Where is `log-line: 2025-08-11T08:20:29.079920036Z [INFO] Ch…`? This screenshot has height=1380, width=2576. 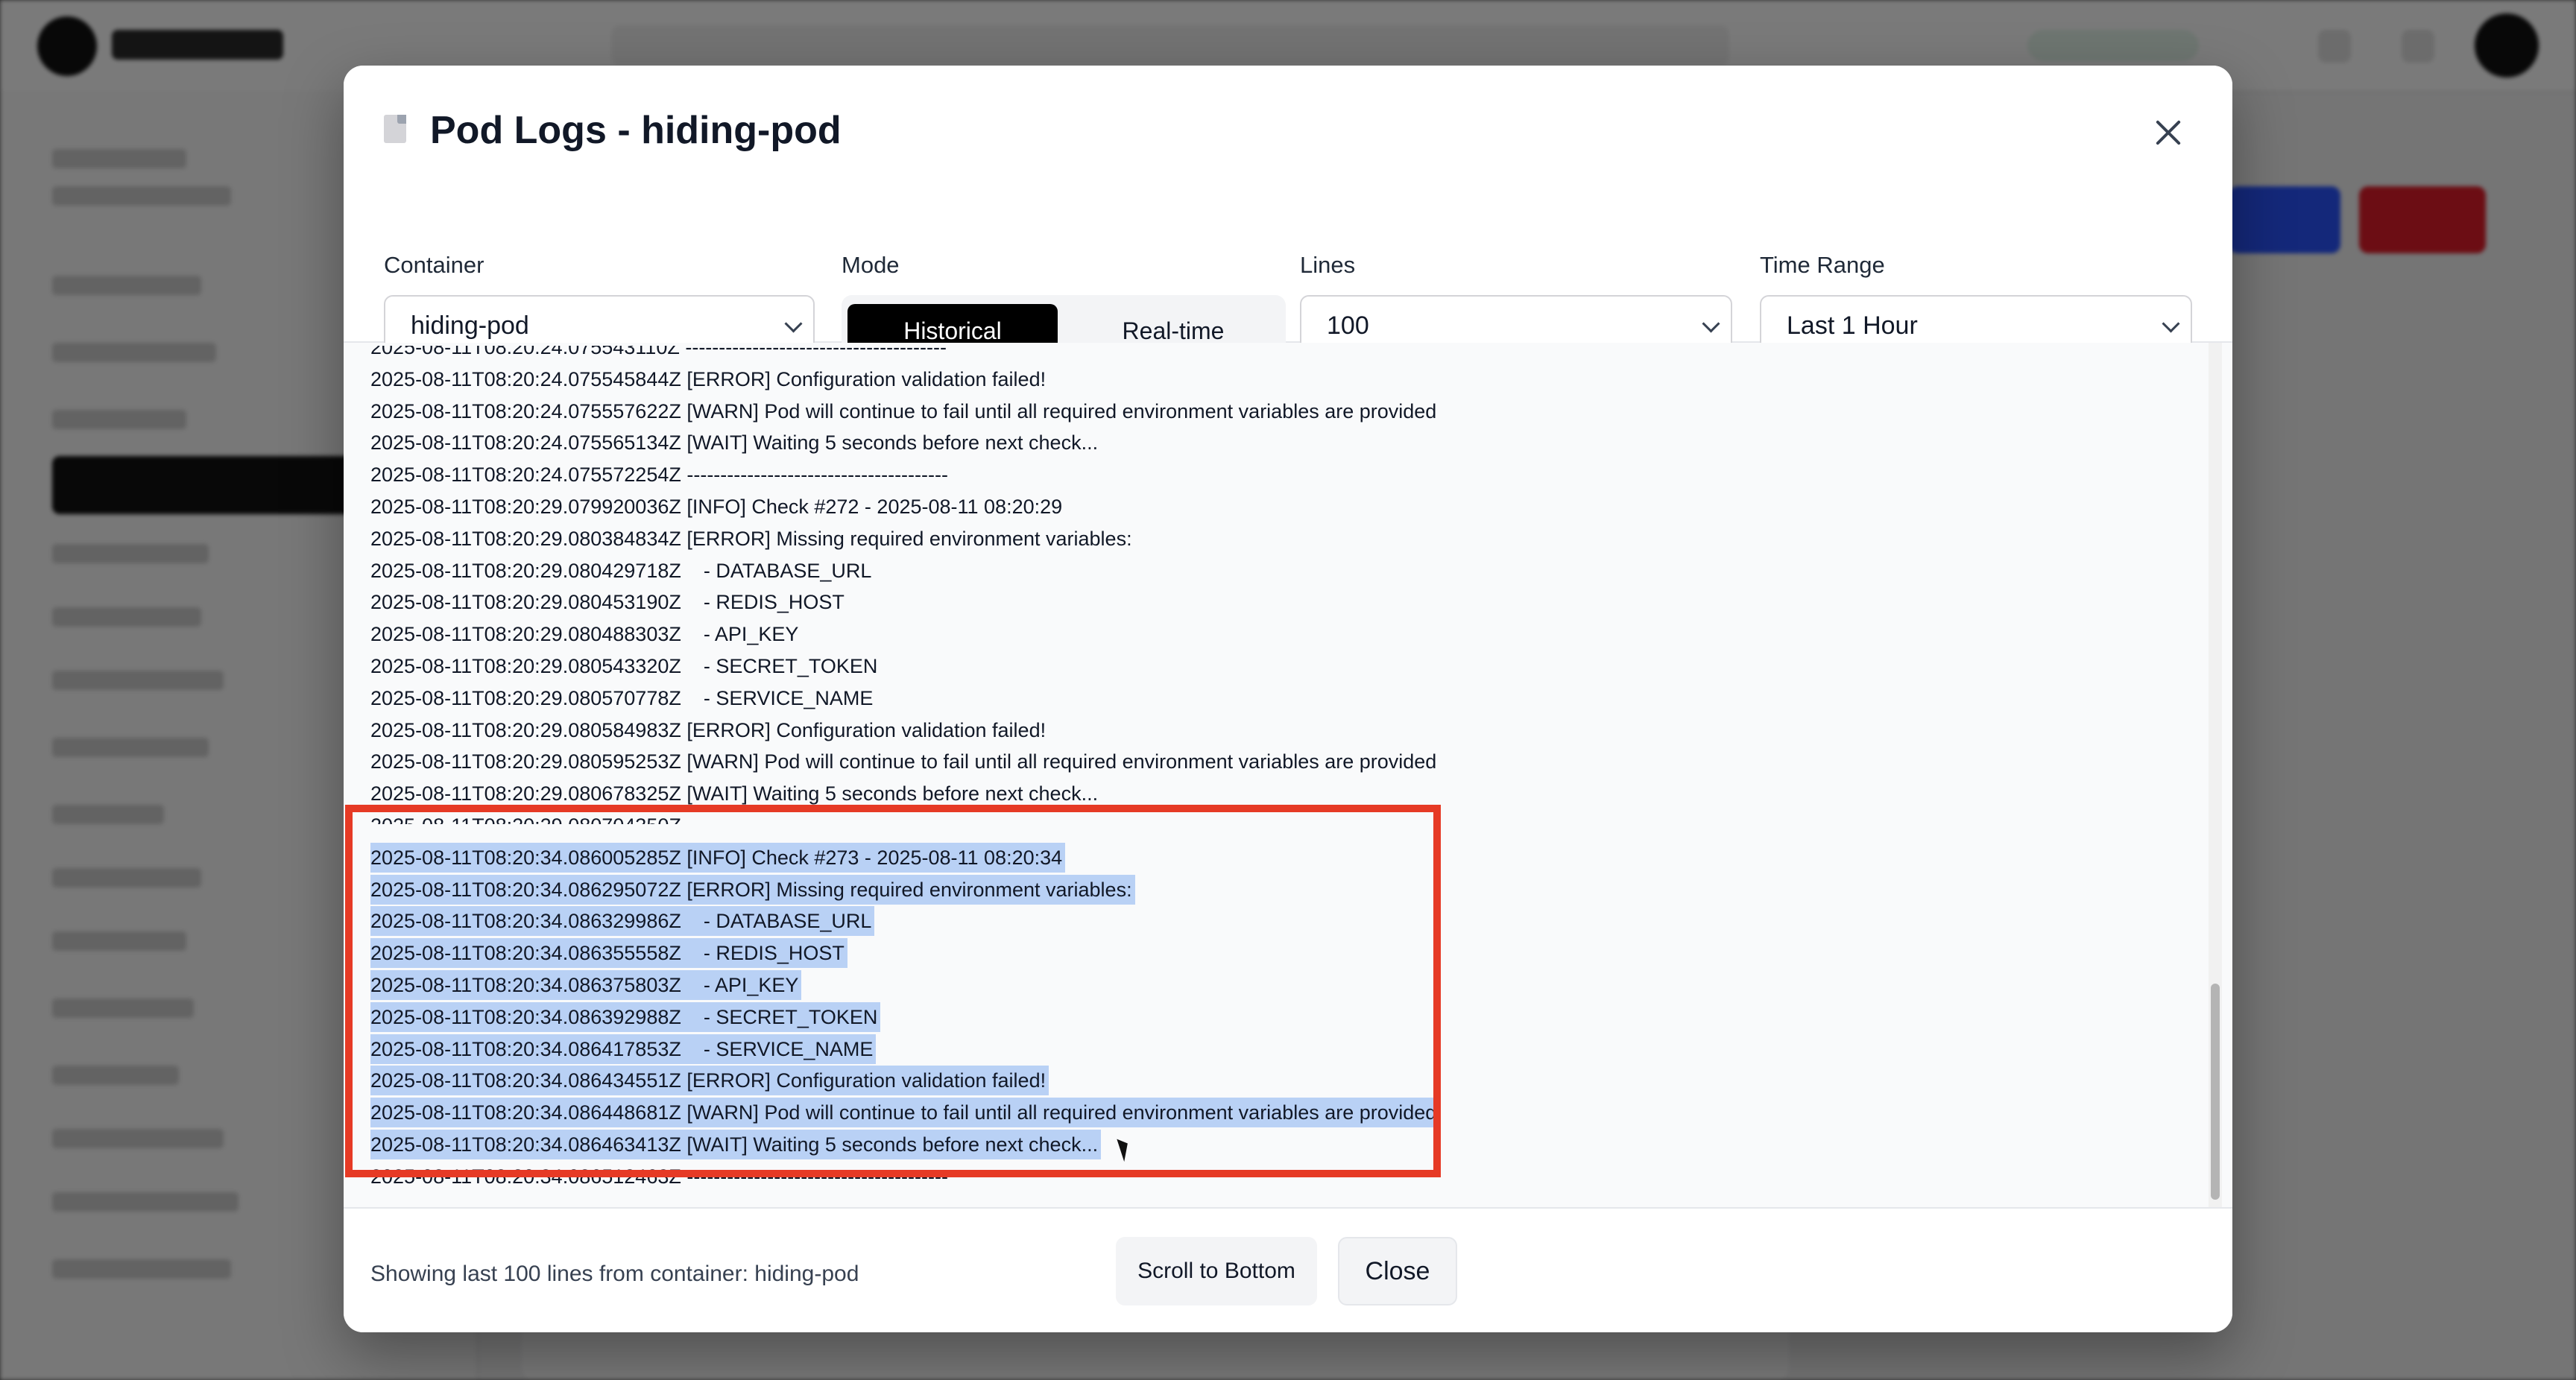
log-line: 2025-08-11T08:20:29.079920036Z [INFO] Ch… is located at coordinates (716, 507).